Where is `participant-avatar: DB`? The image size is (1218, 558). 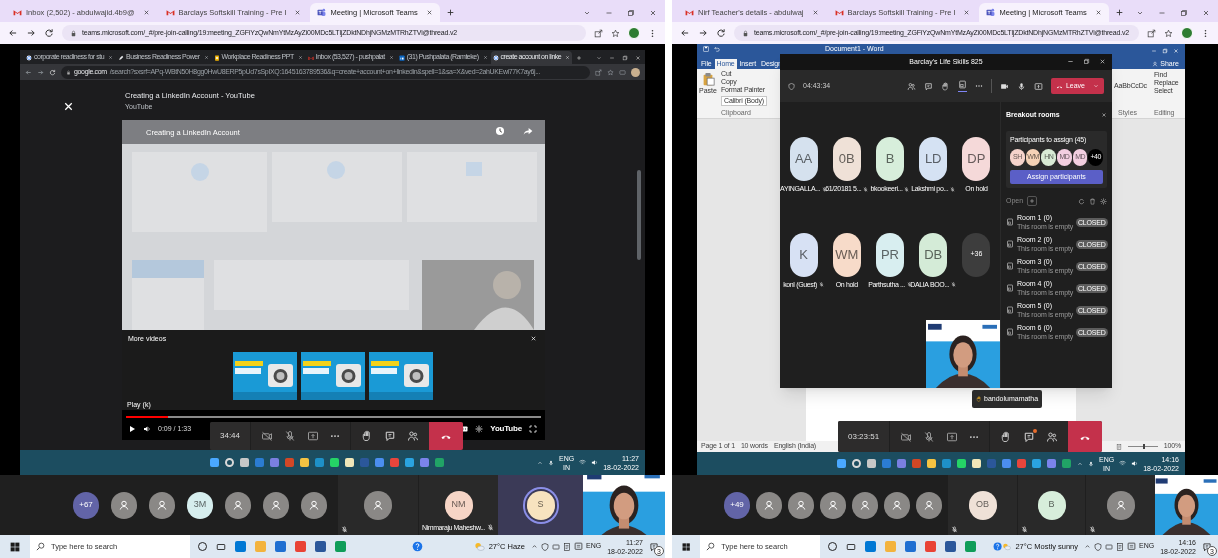
participant-avatar: DB is located at coordinates (933, 254).